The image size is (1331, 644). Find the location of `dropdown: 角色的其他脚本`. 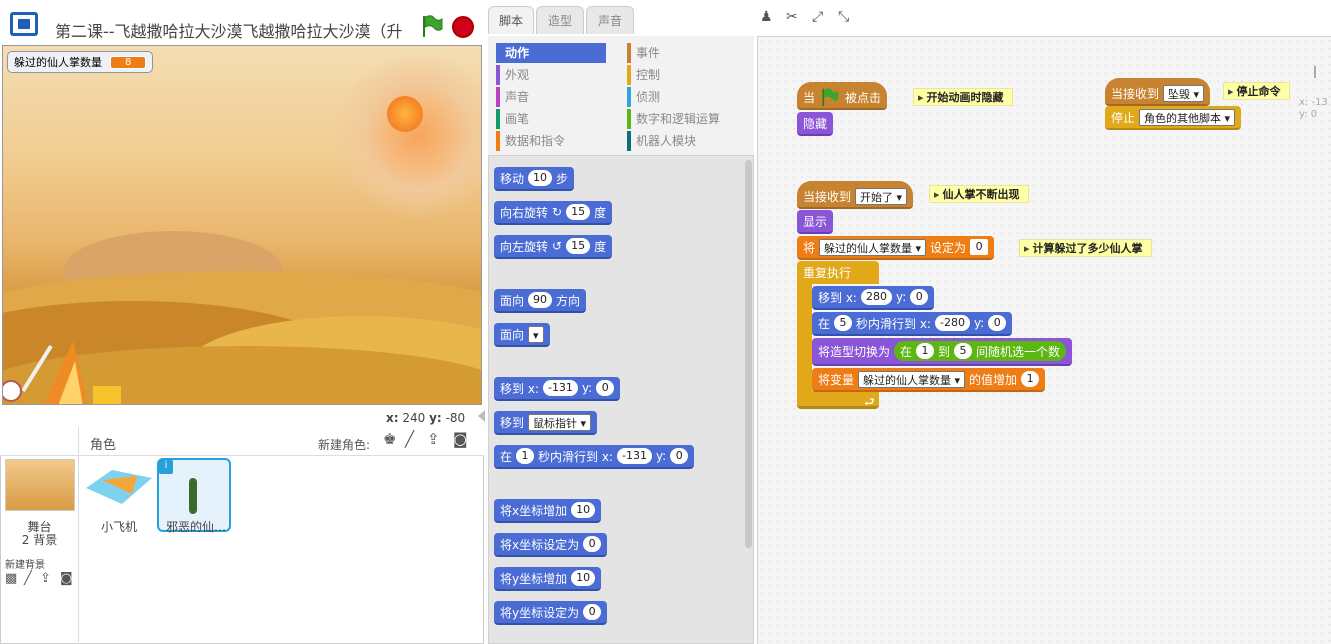

dropdown: 角色的其他脚本 is located at coordinates (1187, 117).